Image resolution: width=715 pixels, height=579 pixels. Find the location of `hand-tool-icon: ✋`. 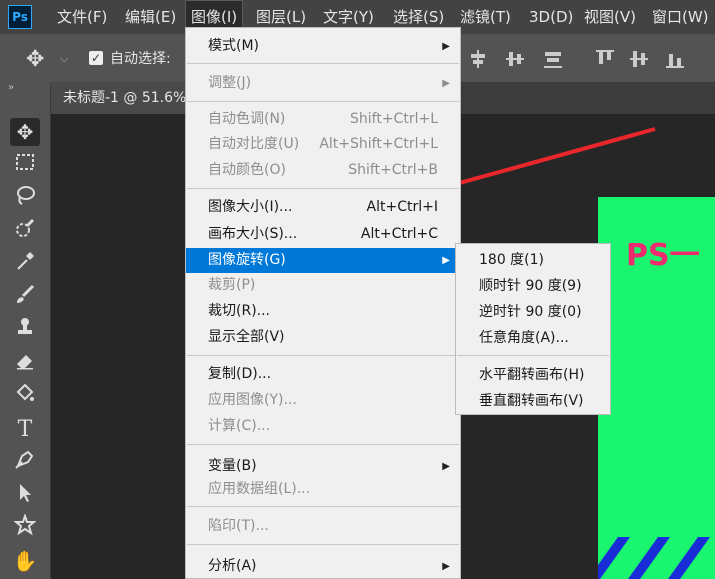

hand-tool-icon: ✋ is located at coordinates (25, 561).